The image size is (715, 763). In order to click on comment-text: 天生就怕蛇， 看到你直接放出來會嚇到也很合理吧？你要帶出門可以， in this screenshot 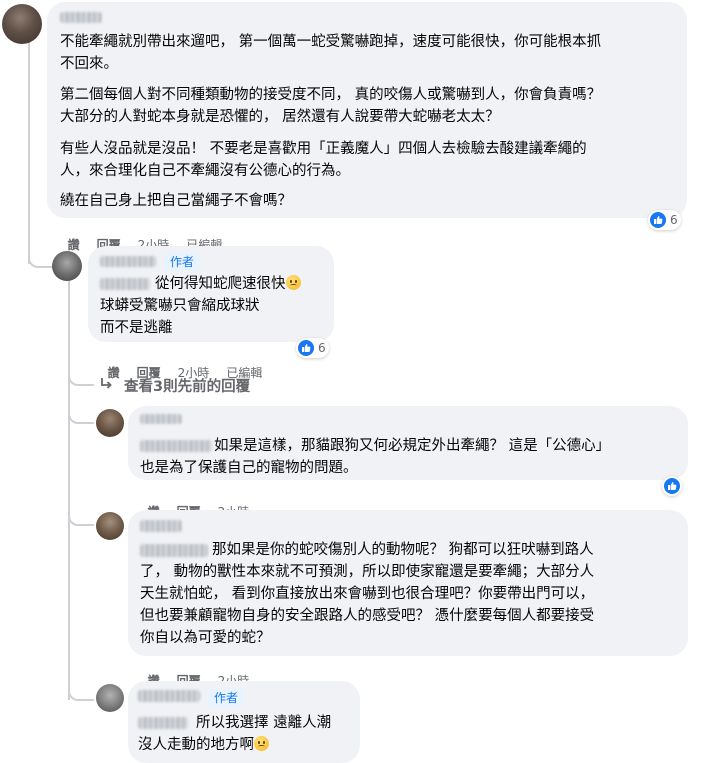, I will do `click(367, 594)`.